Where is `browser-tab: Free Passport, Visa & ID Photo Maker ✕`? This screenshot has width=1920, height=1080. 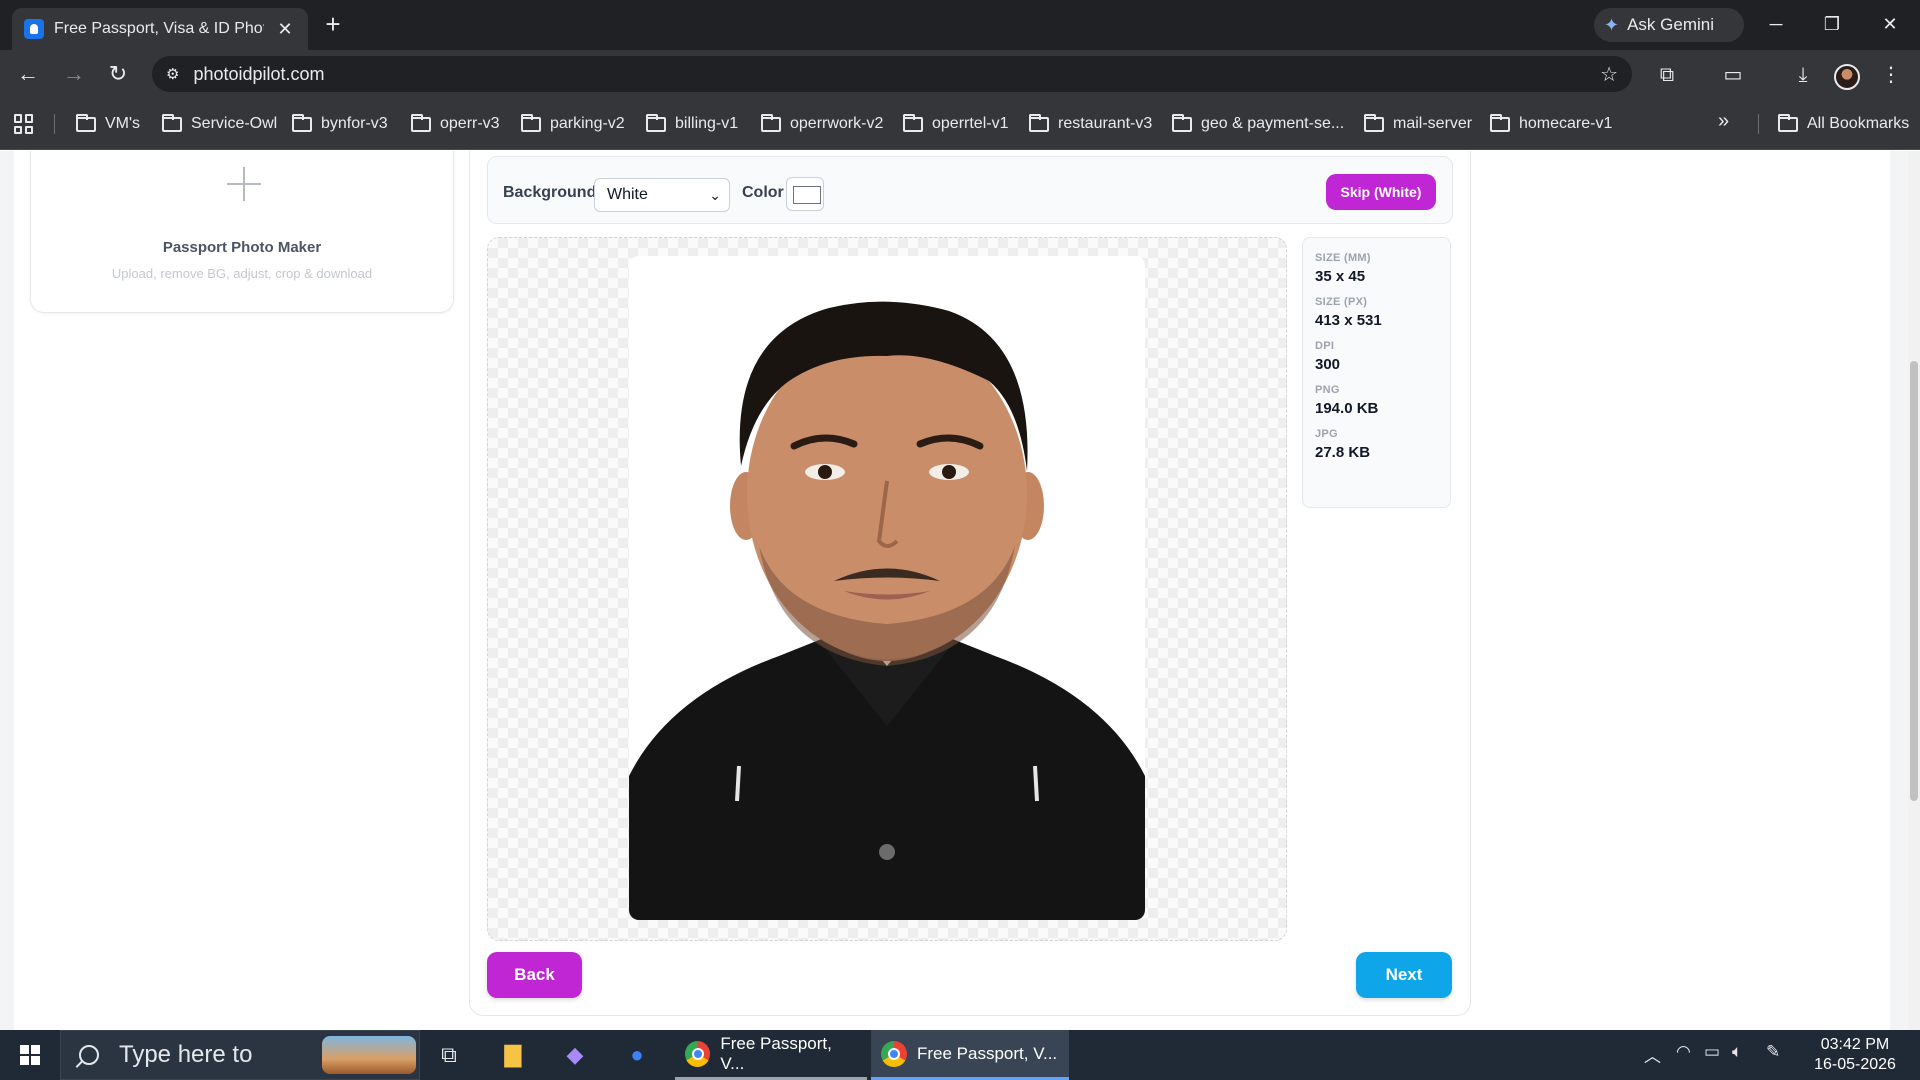 browser-tab: Free Passport, Visa & ID Photo Maker ✕ is located at coordinates (160, 29).